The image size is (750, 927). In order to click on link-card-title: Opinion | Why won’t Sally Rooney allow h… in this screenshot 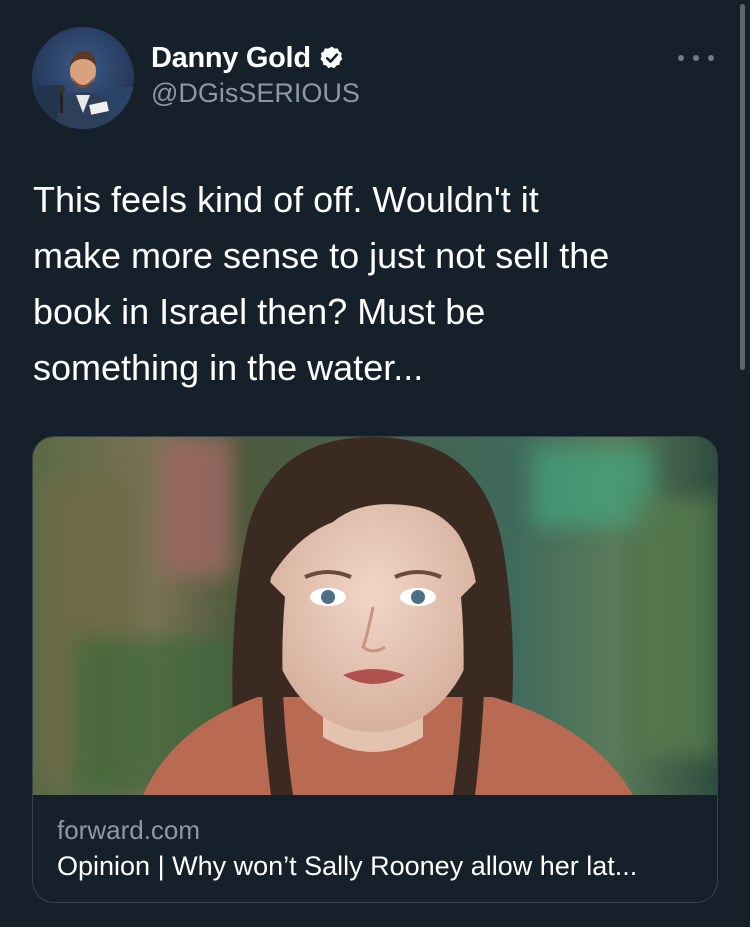, I will do `click(347, 866)`.